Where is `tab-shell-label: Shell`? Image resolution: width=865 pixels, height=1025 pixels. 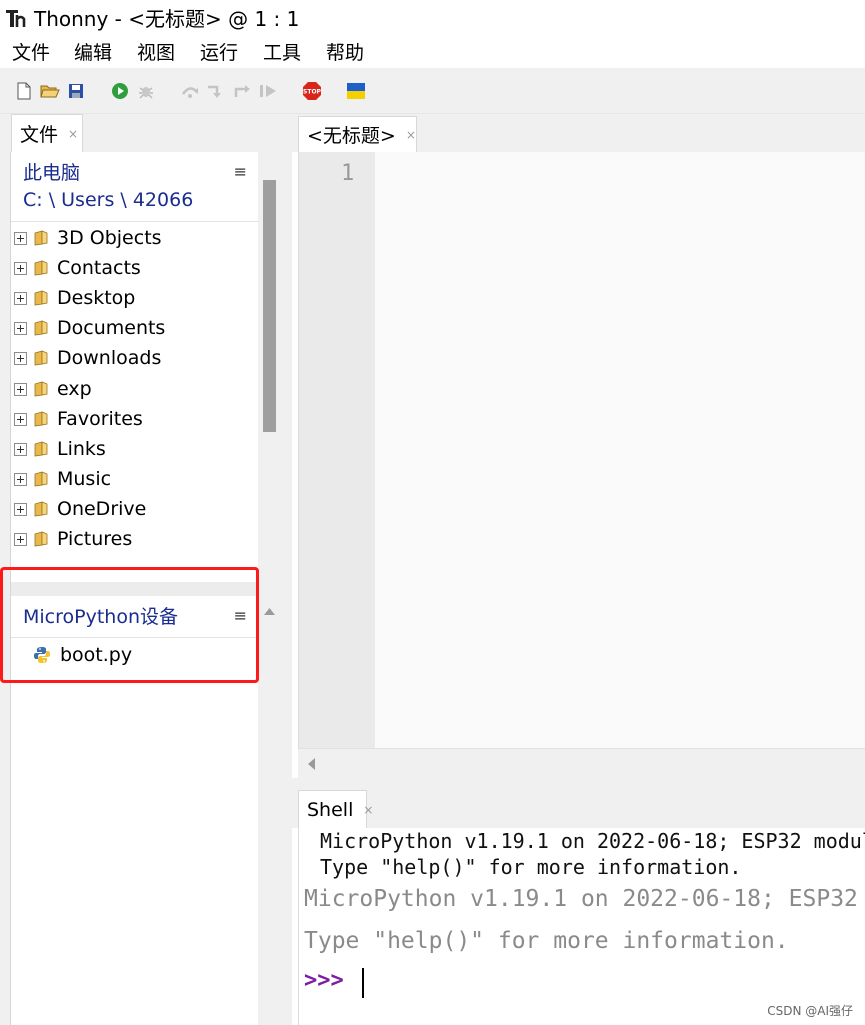 tab-shell-label: Shell is located at coordinates (330, 809).